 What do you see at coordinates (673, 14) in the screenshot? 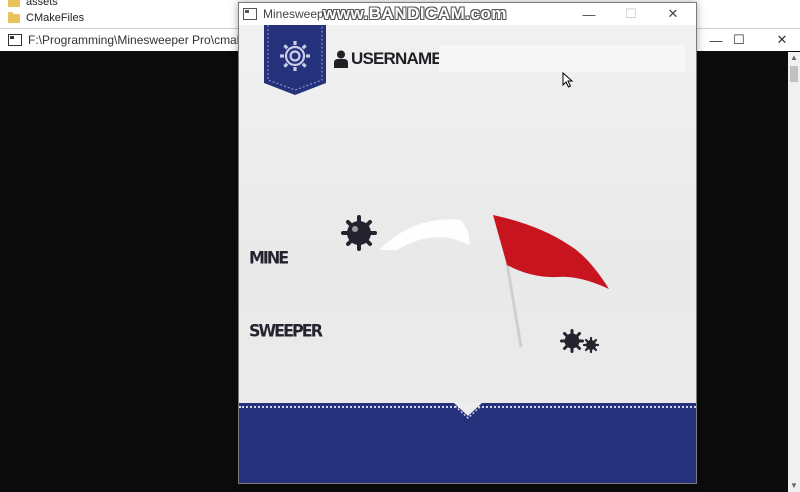
I see `game-close-button: ✕` at bounding box center [673, 14].